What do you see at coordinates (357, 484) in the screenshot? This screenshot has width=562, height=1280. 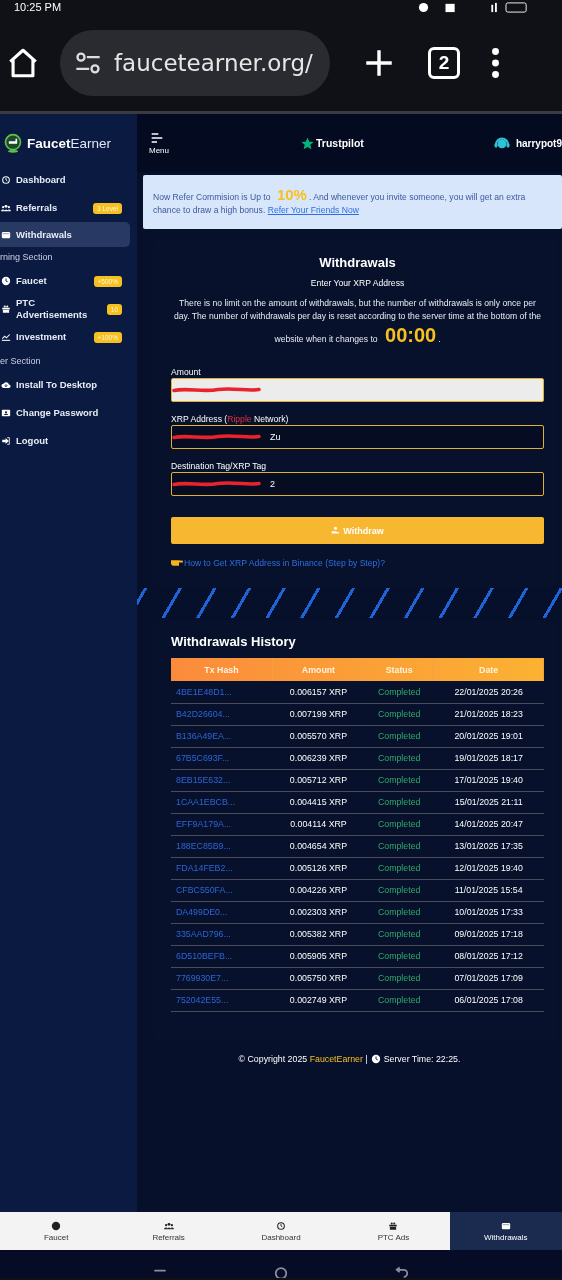 I see `input-field: 2` at bounding box center [357, 484].